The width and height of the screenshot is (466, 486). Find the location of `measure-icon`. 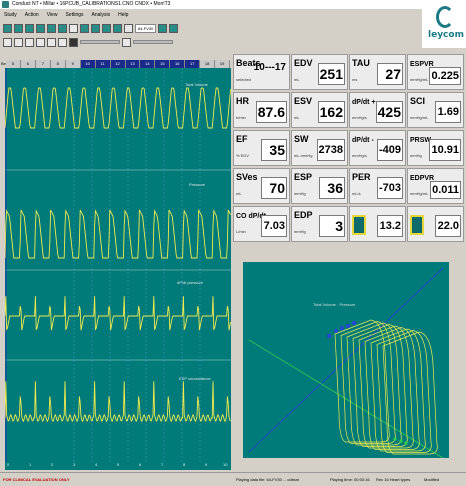

measure-icon is located at coordinates (73, 28).